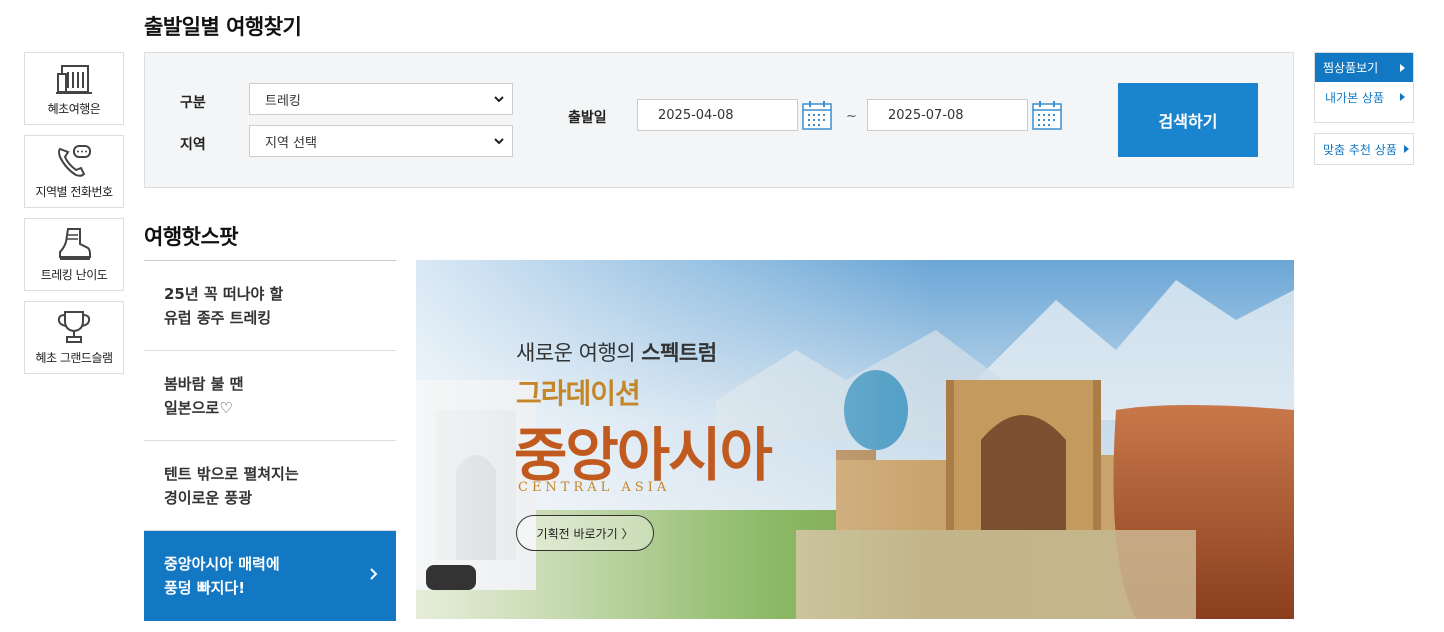  I want to click on quick-item-about: 혜초여행은, so click(74, 88).